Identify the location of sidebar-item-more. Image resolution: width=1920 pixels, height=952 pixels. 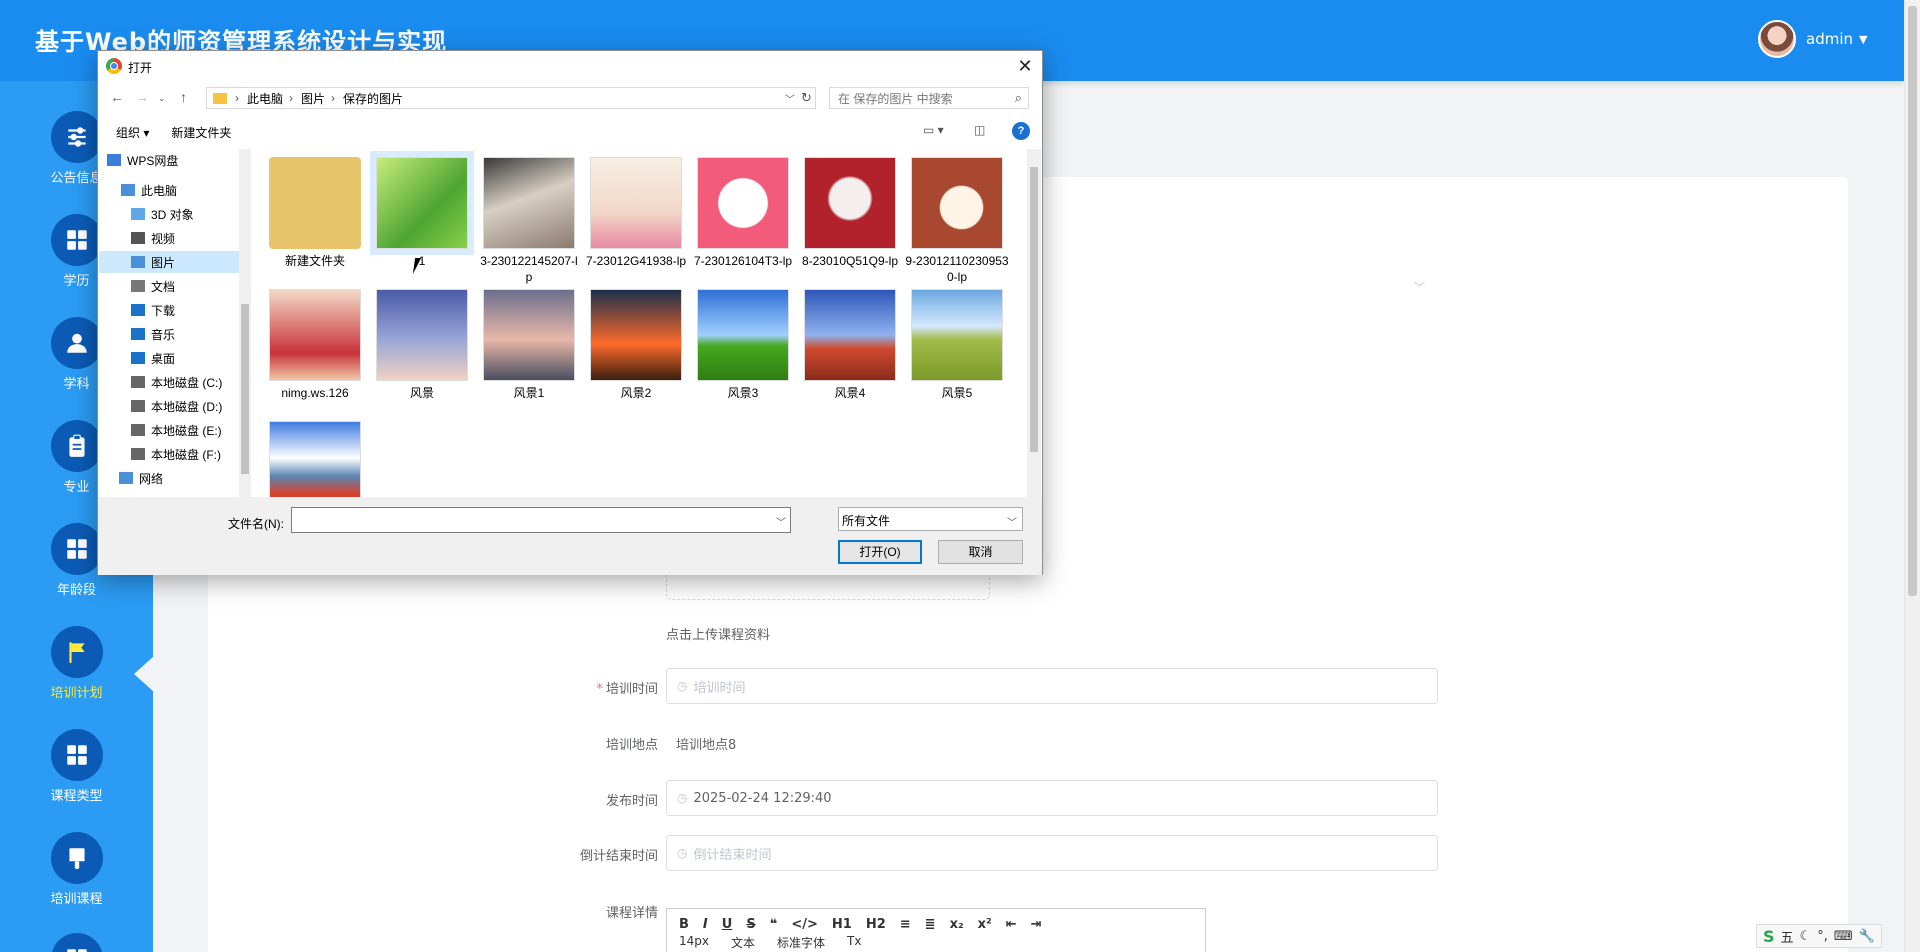
(76, 942).